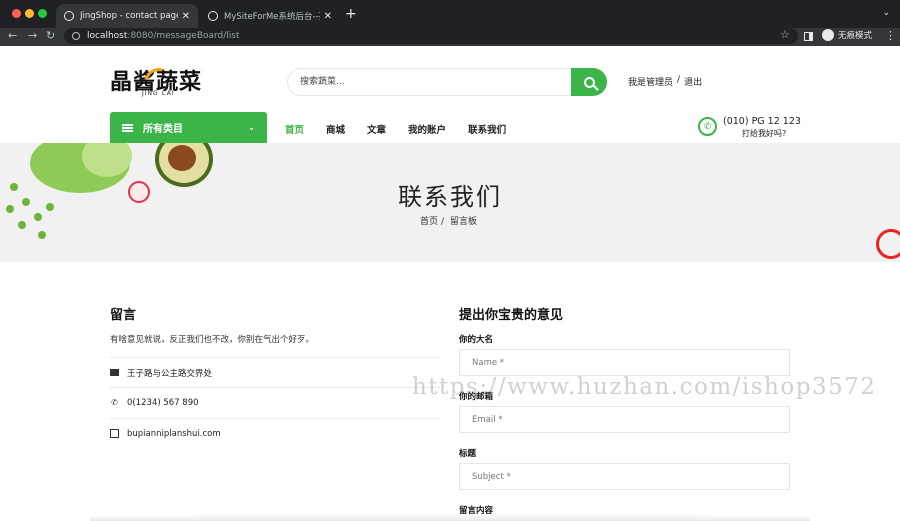  I want to click on avocado-seed-image, so click(182, 158).